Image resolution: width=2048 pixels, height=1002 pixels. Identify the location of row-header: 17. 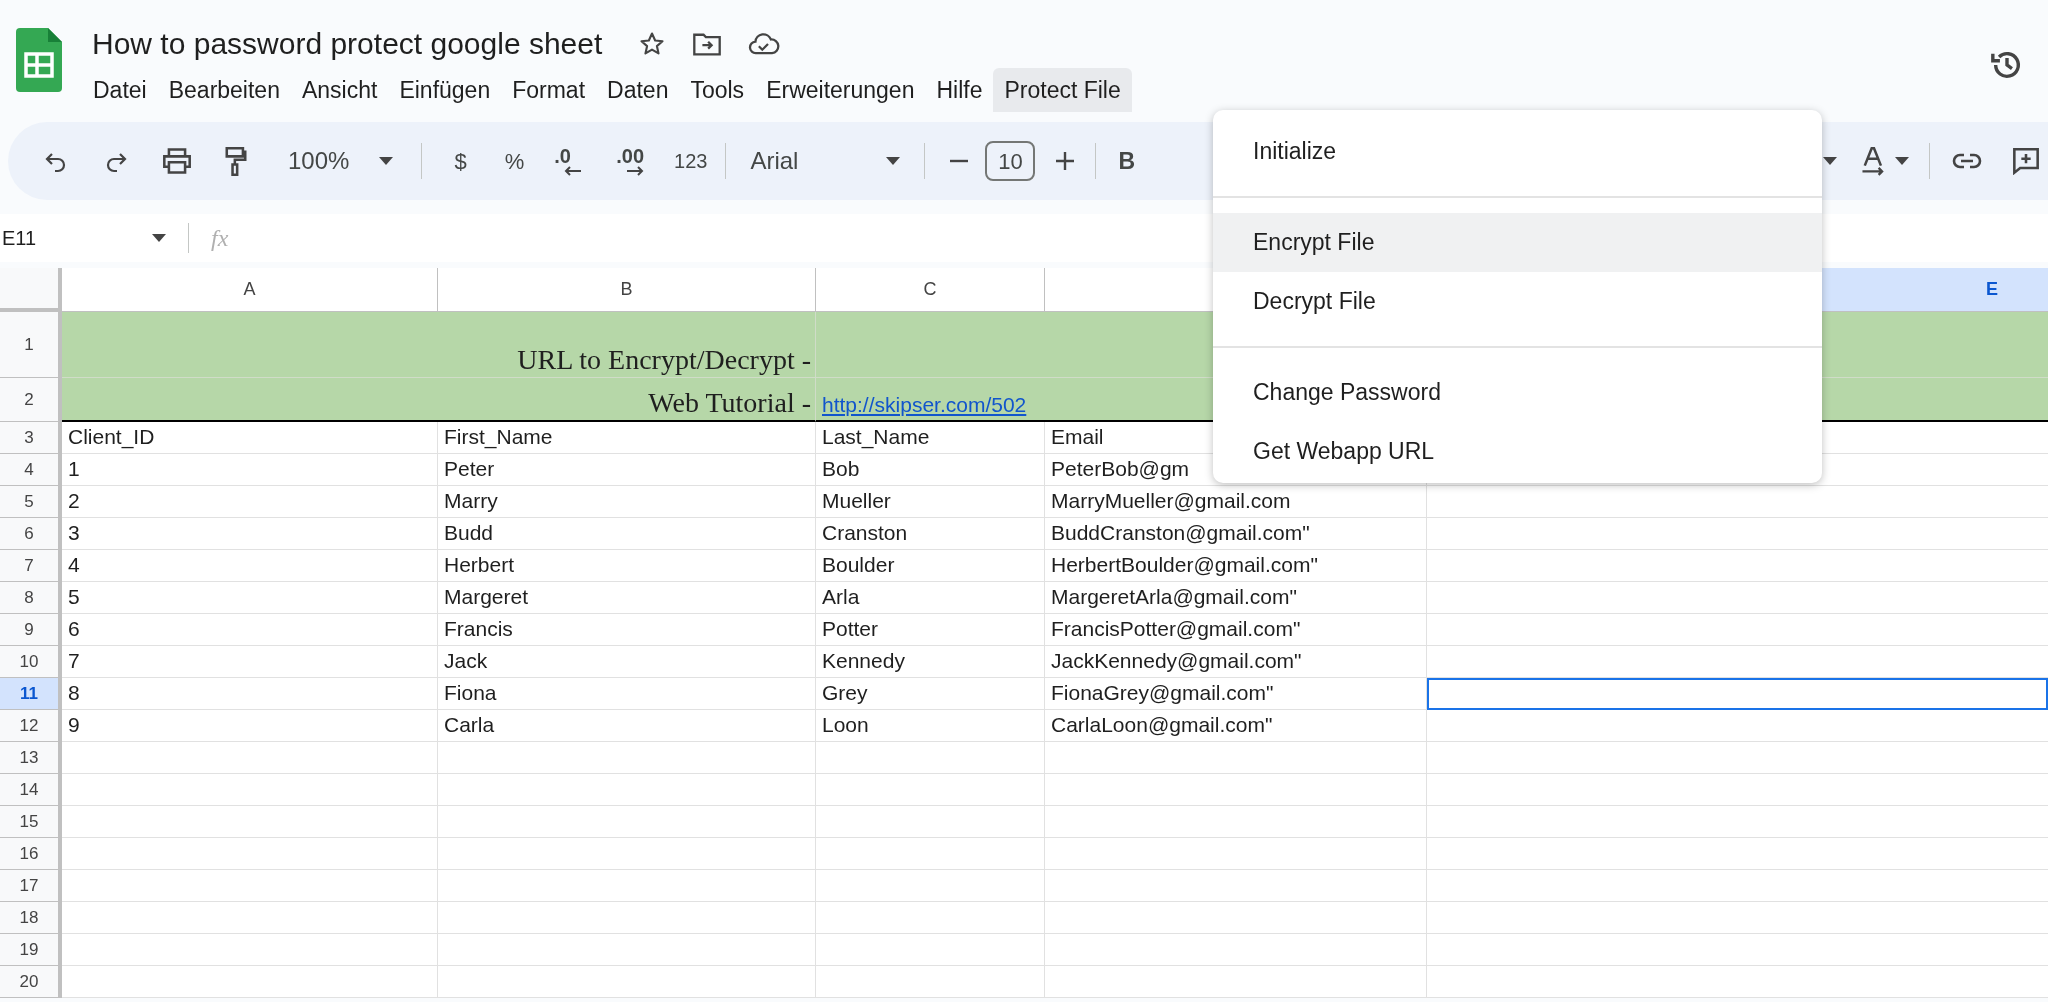
(31, 886).